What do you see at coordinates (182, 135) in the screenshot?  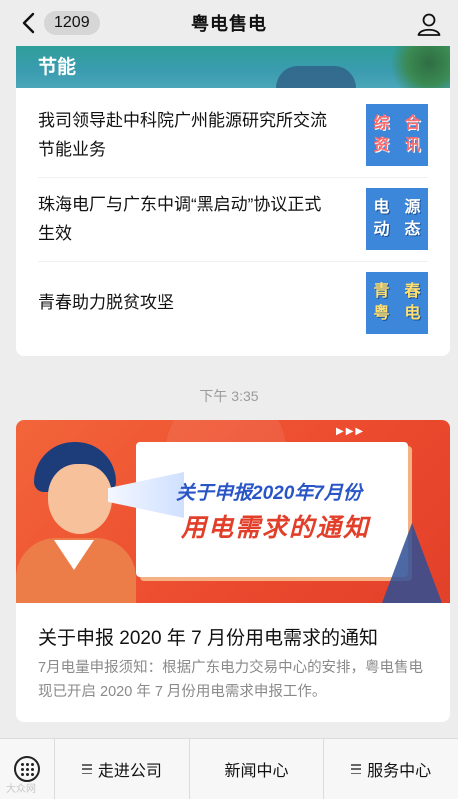 I see `news-title: 我司领导赴中科院广州能源研究所交流节能业务` at bounding box center [182, 135].